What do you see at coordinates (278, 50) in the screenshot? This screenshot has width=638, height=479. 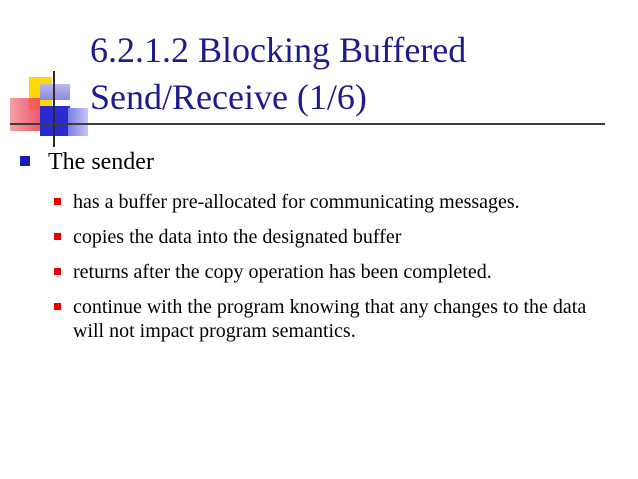 I see `slide-title-line-1: 6.2.1.2 Blocking Buffered` at bounding box center [278, 50].